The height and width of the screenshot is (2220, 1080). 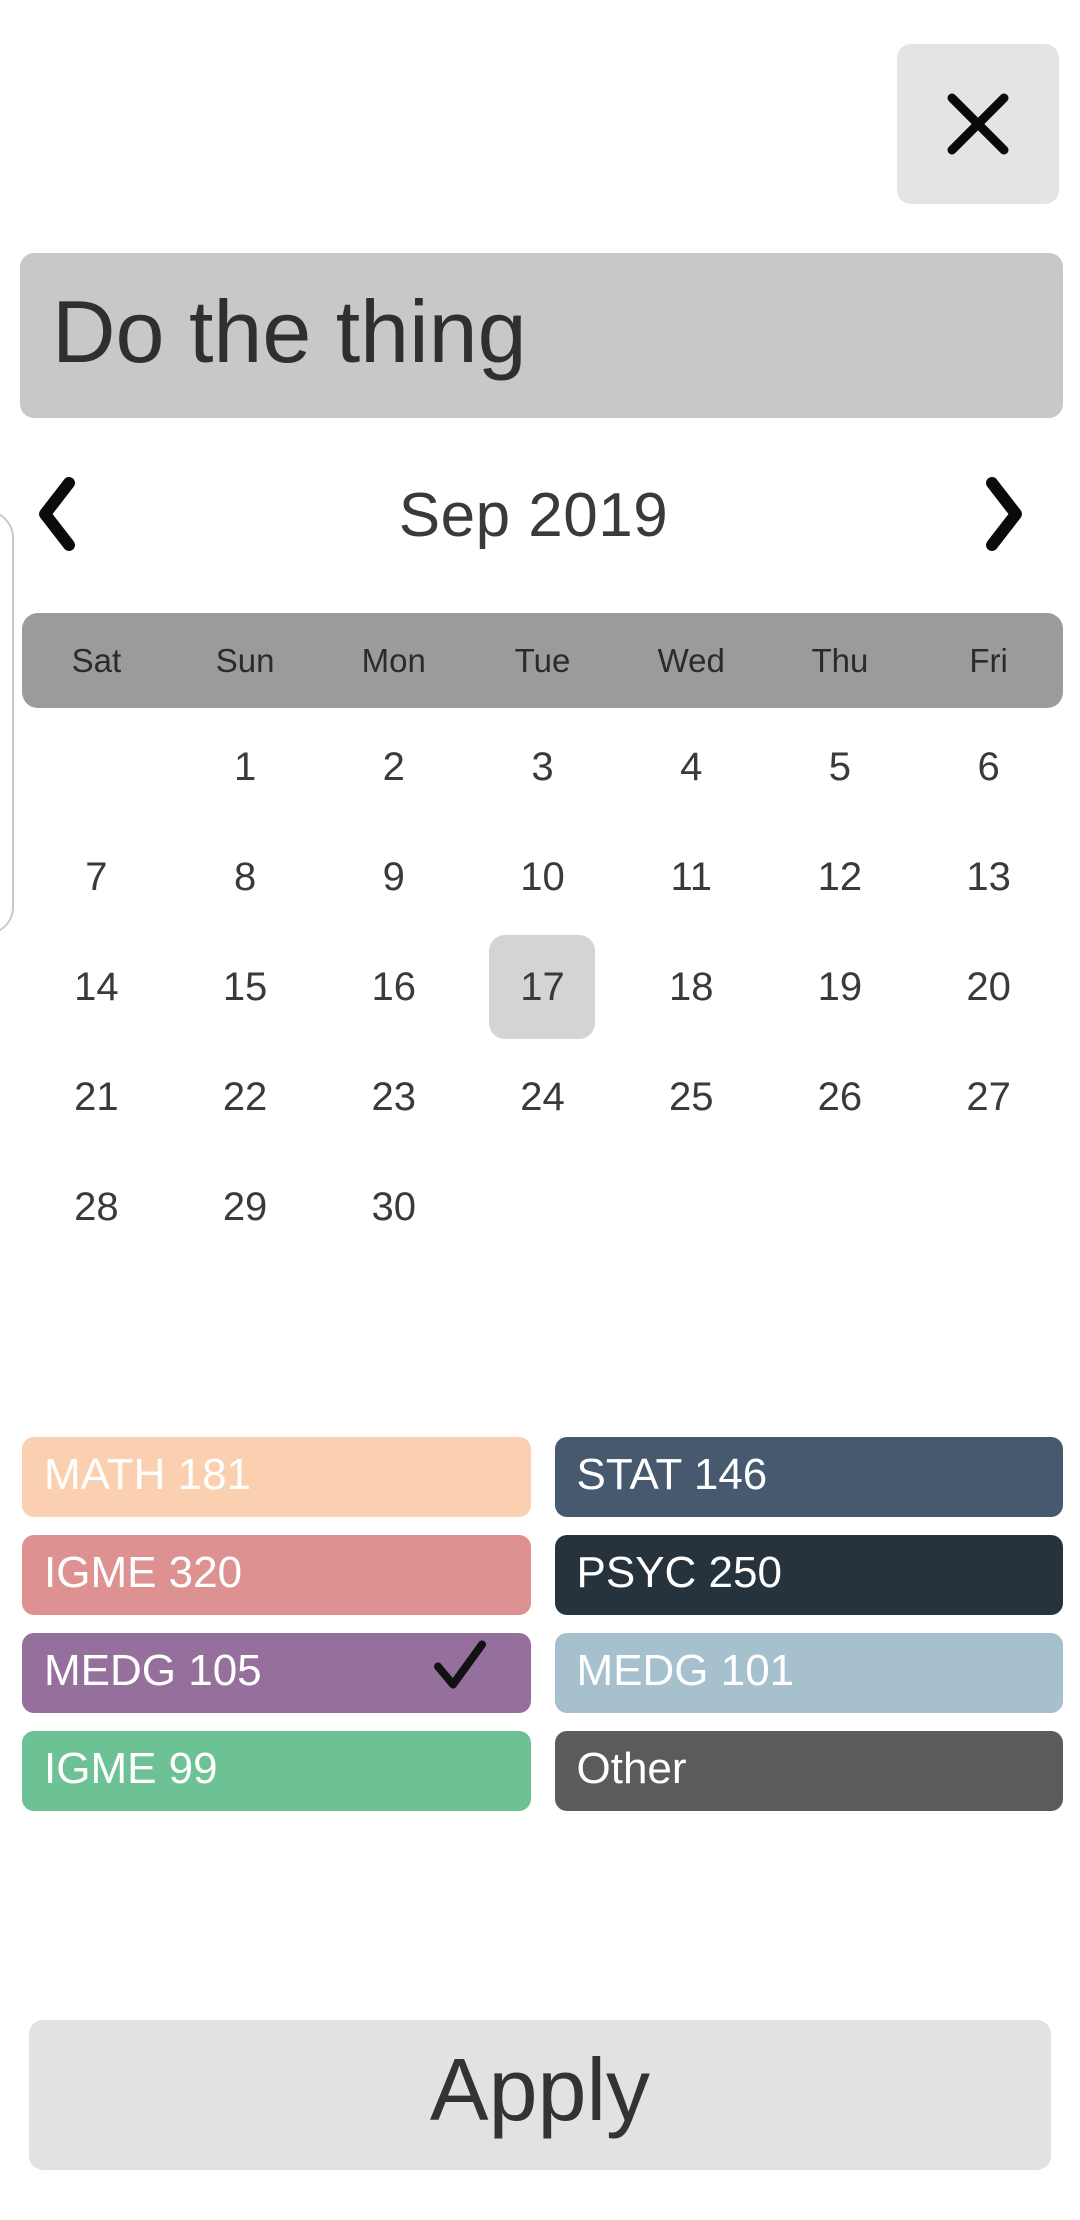 I want to click on calendar-day-3: 3, so click(x=542, y=767).